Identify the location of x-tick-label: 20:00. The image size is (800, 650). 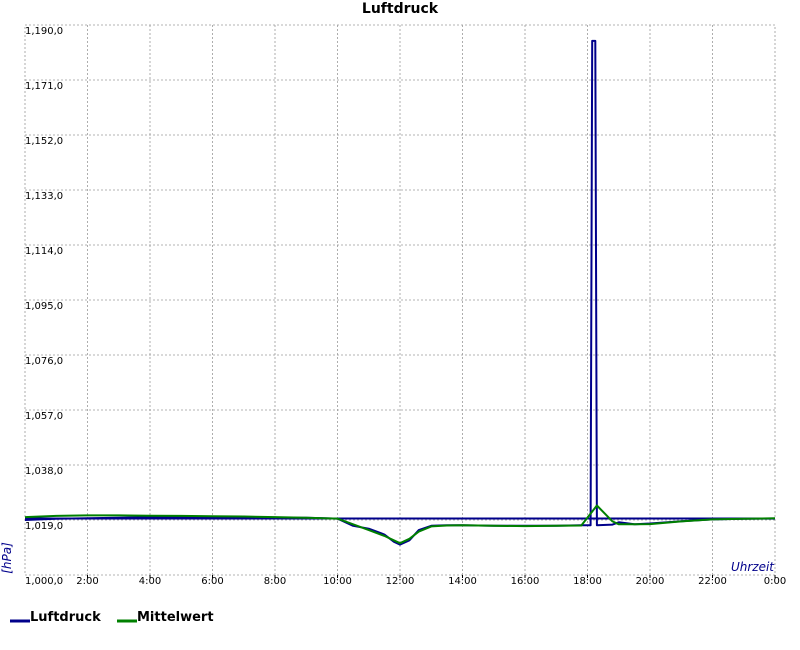
(650, 581).